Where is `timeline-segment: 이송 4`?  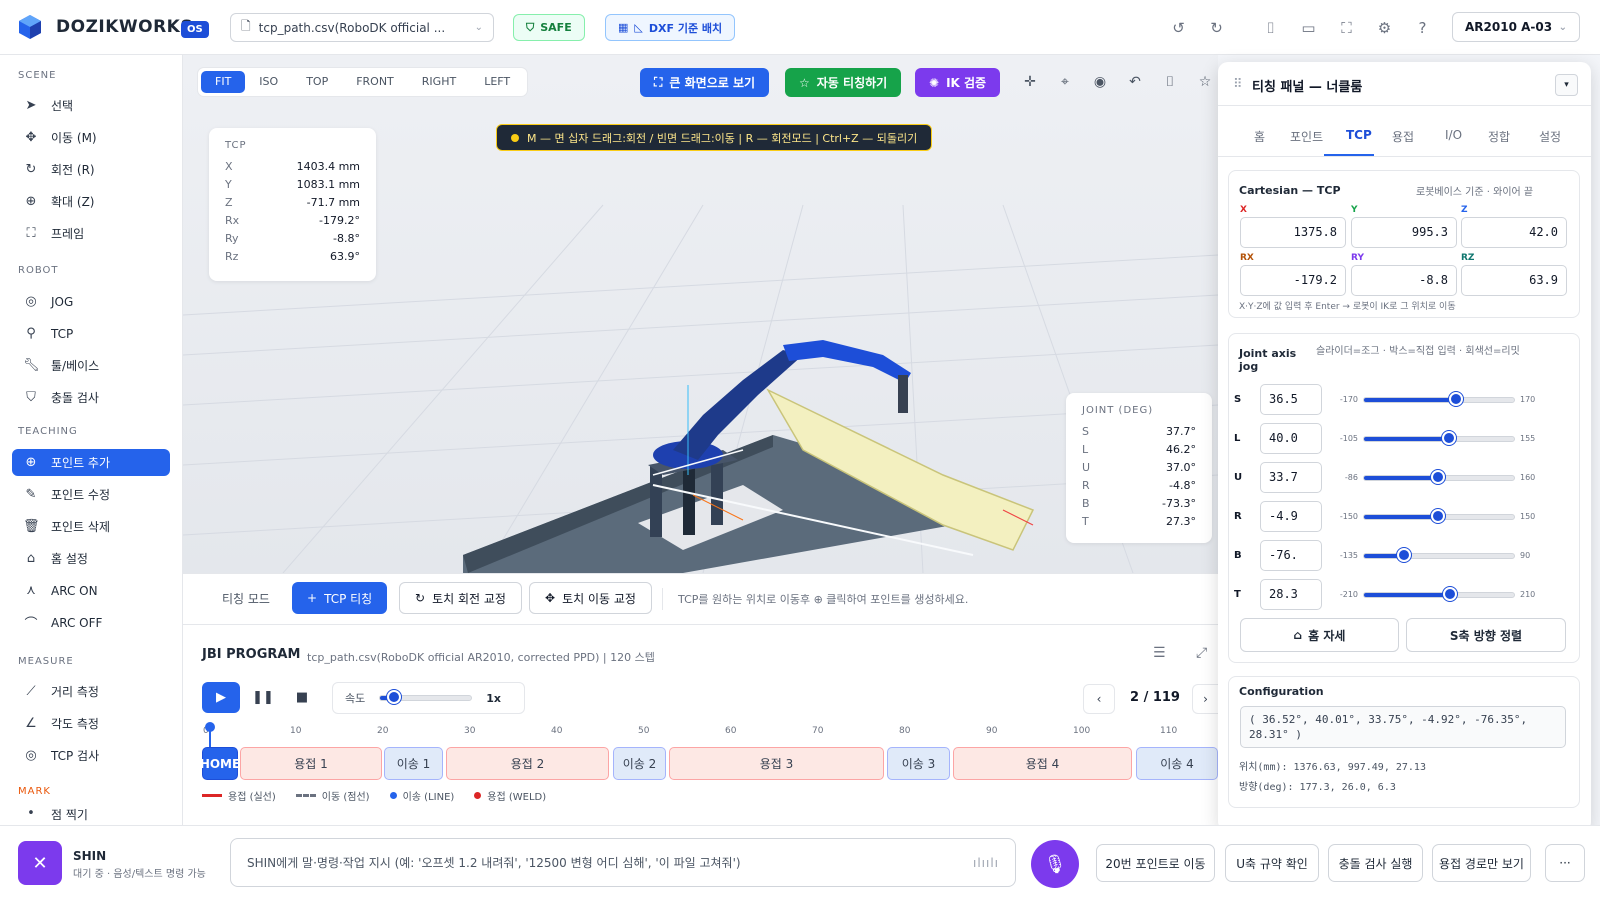
timeline-segment: 이송 4 is located at coordinates (1177, 763).